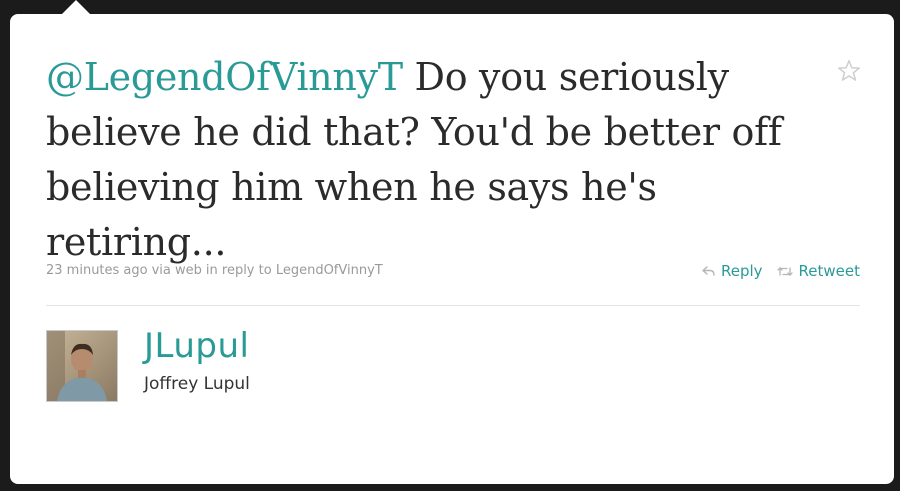 Image resolution: width=900 pixels, height=491 pixels. I want to click on retweet-button: Retweet, so click(818, 271).